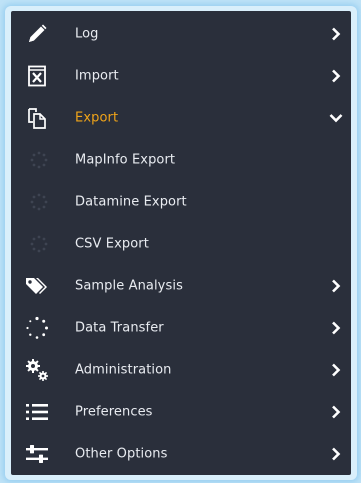 Image resolution: width=361 pixels, height=483 pixels. Describe the element at coordinates (181, 454) in the screenshot. I see `menu-item-other-options: Other Options` at that location.